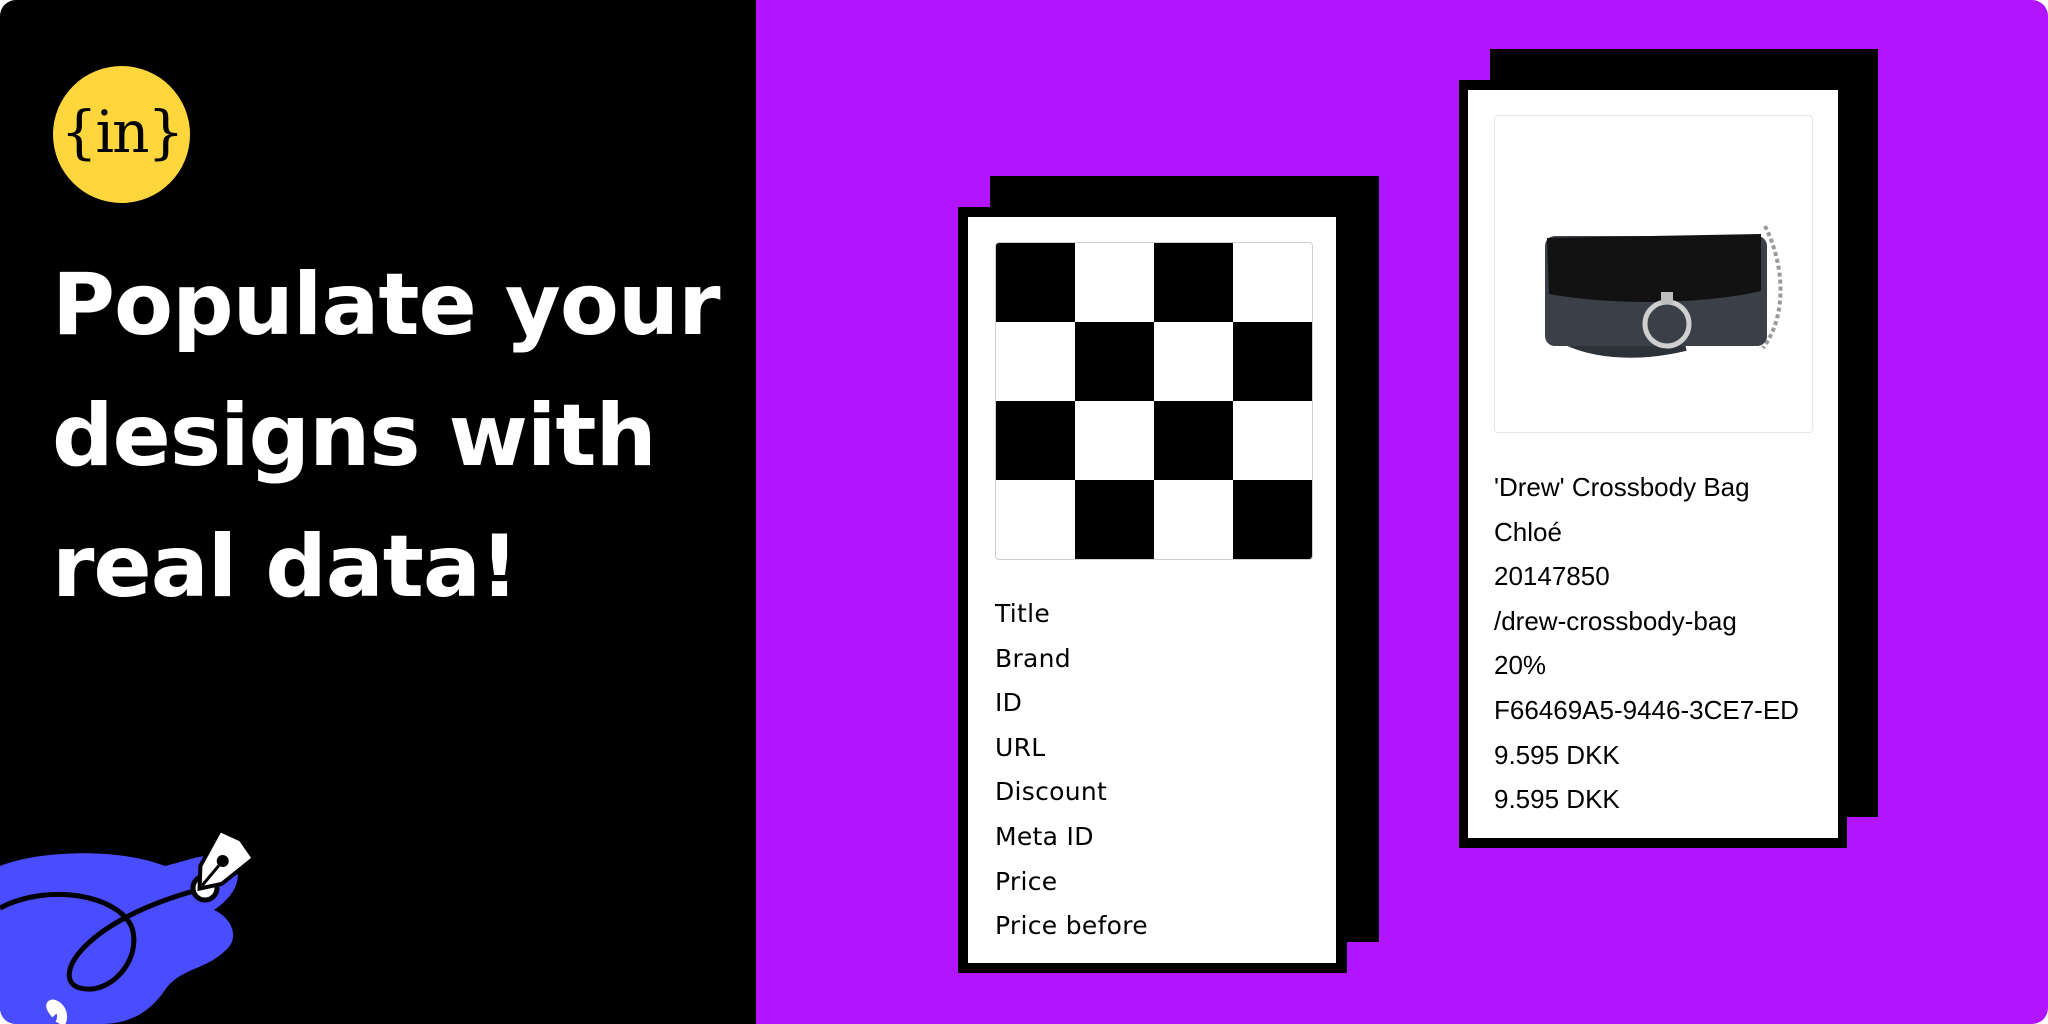 The image size is (2048, 1024). Describe the element at coordinates (1552, 576) in the screenshot. I see `data-value: 20147850` at that location.